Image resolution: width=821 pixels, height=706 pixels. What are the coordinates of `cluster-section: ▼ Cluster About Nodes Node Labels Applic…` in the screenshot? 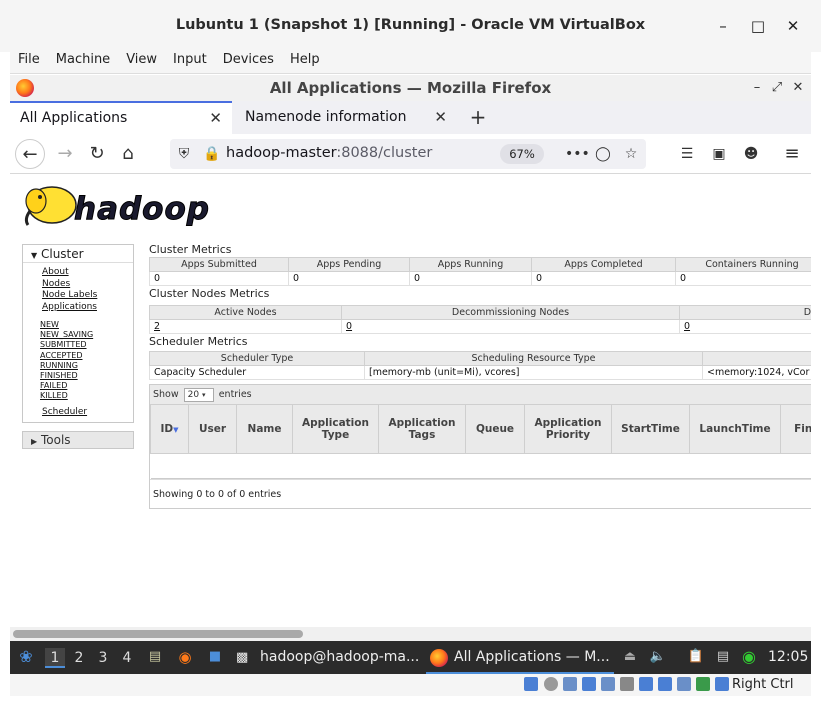 It's located at (78, 334).